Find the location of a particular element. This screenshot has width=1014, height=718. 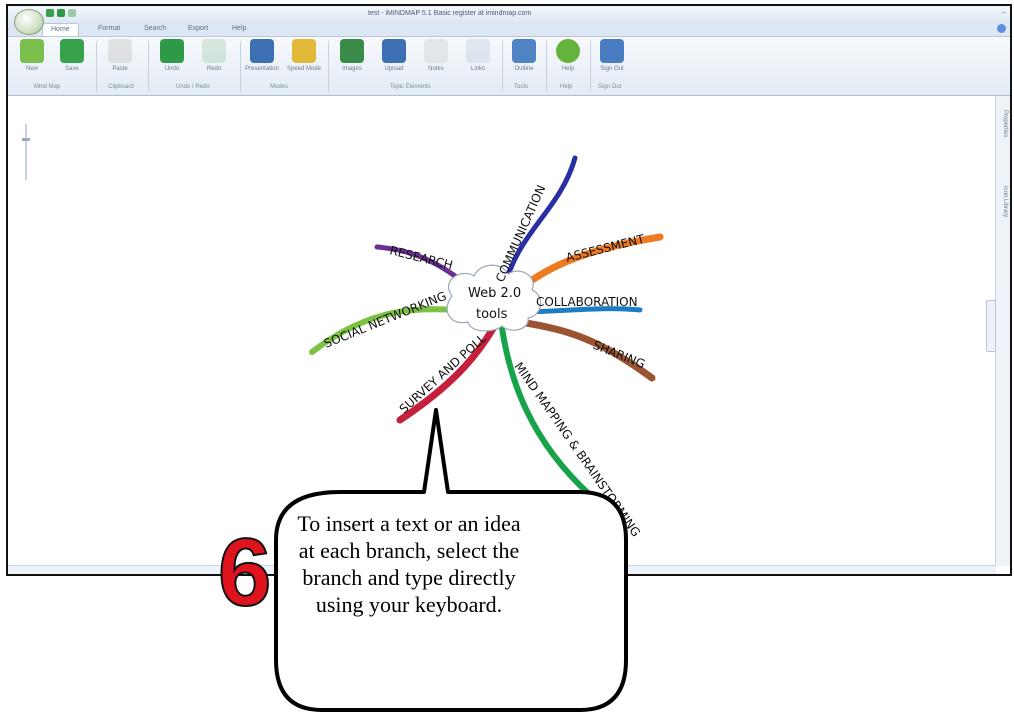

step-number: 6 is located at coordinates (244, 566).